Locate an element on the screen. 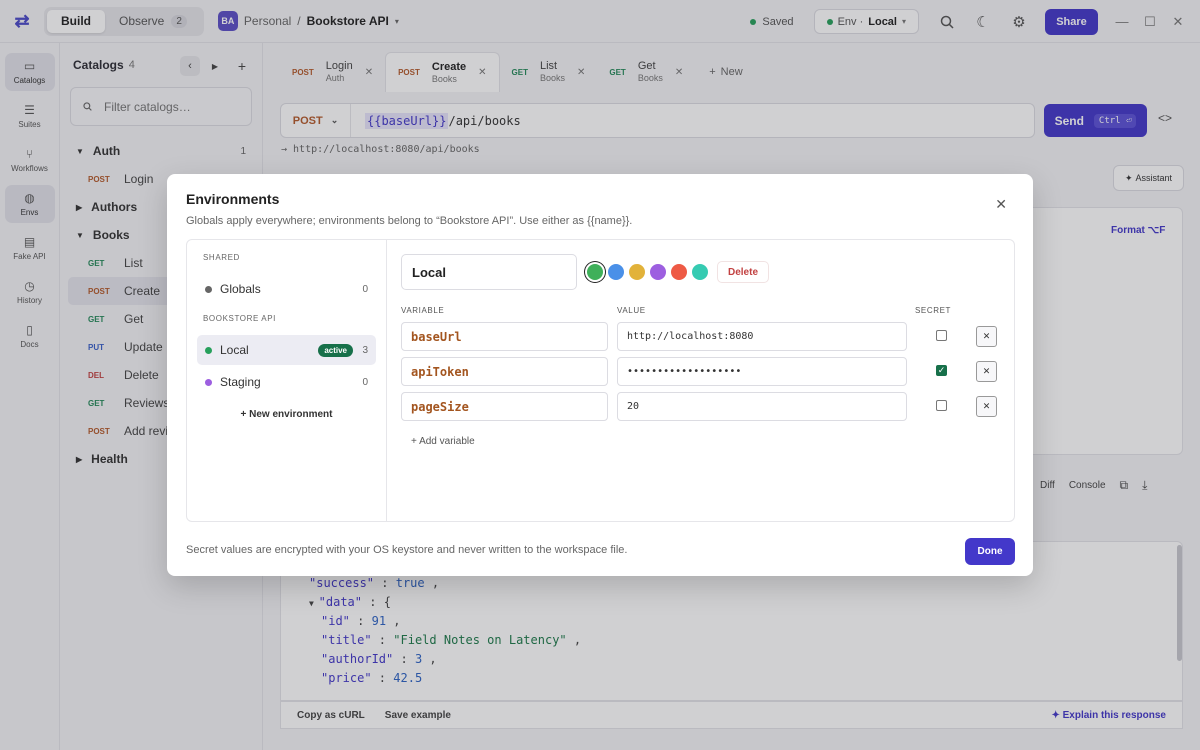 Image resolution: width=1200 pixels, height=750 pixels. col-variable: VARIABLE is located at coordinates (423, 310).